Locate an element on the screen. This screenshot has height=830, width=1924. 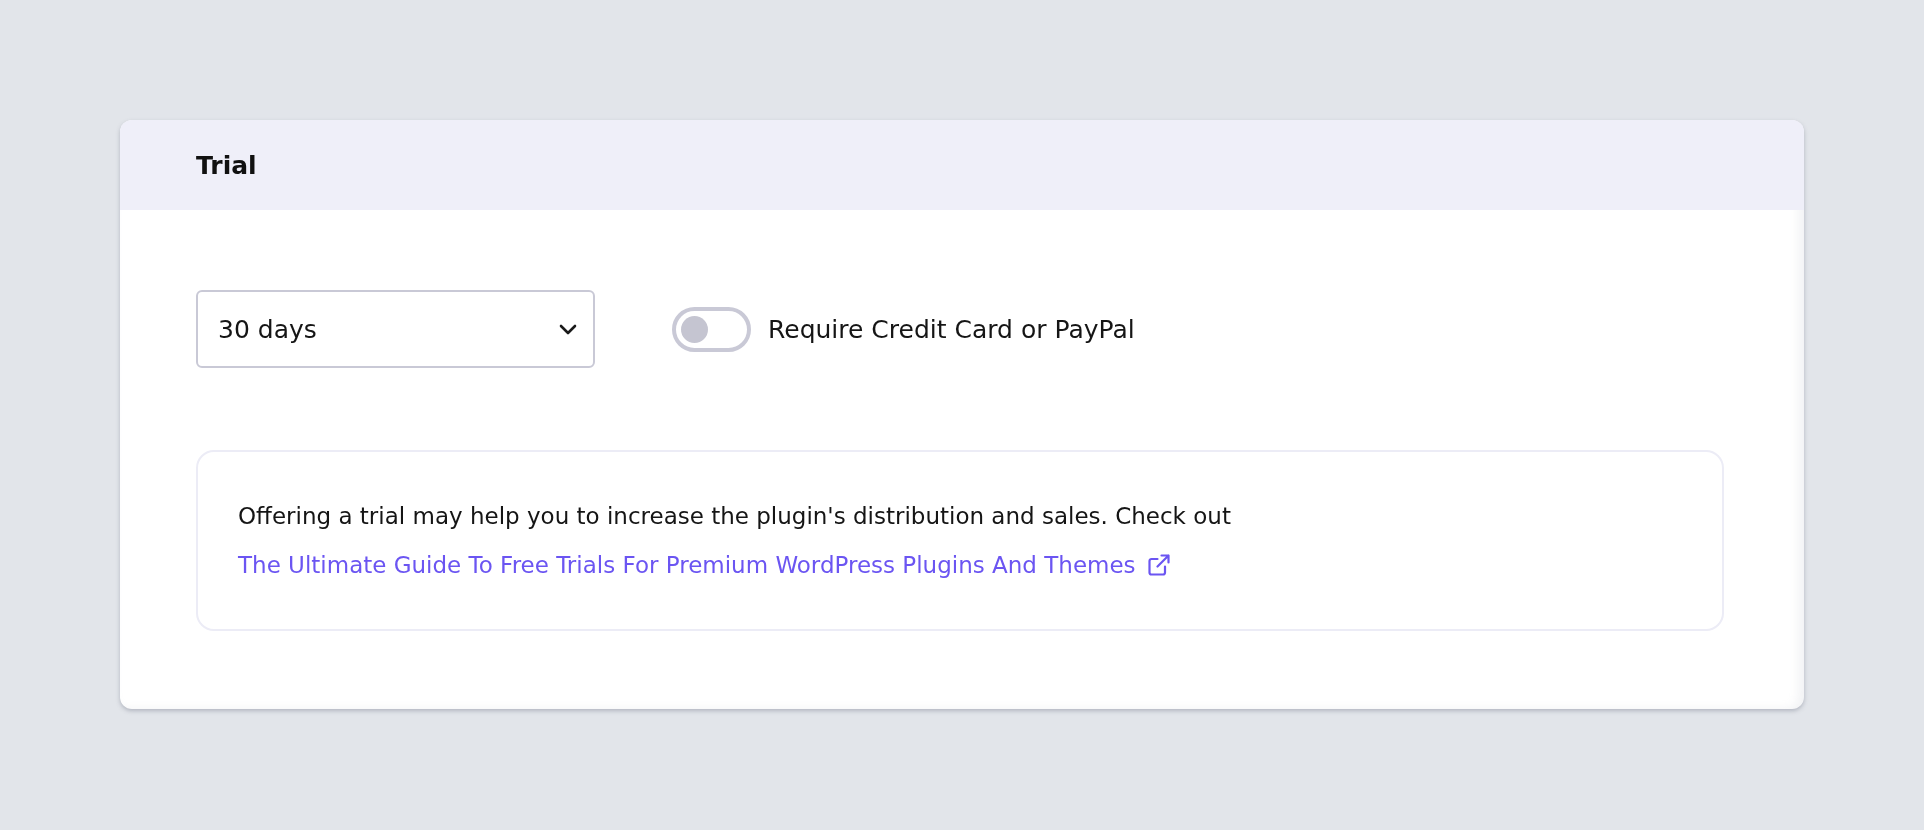
guide-link: The Ultimate Guide To Free Trials For Premium WordPress Plugins And Themes is located at coordinates (687, 565).